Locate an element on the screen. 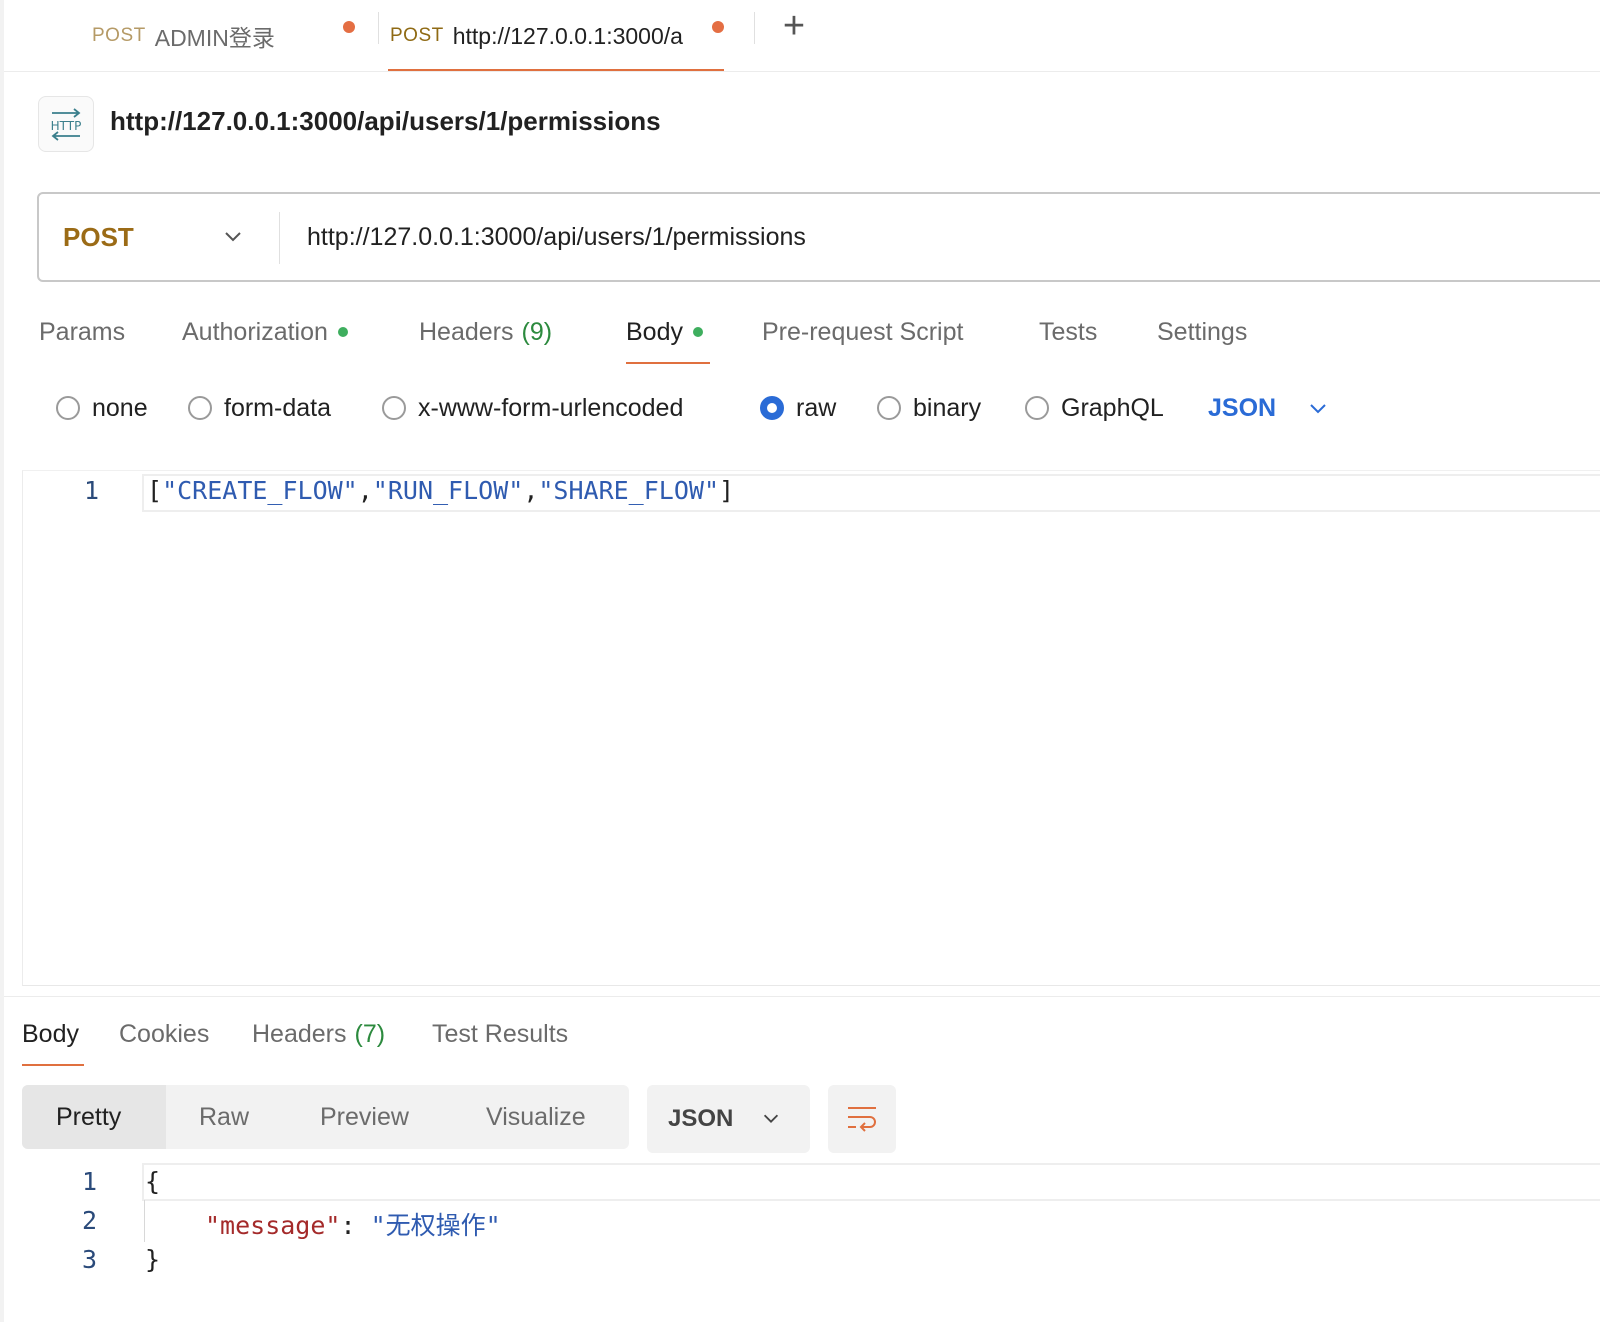  radio-label: form-data is located at coordinates (277, 407).